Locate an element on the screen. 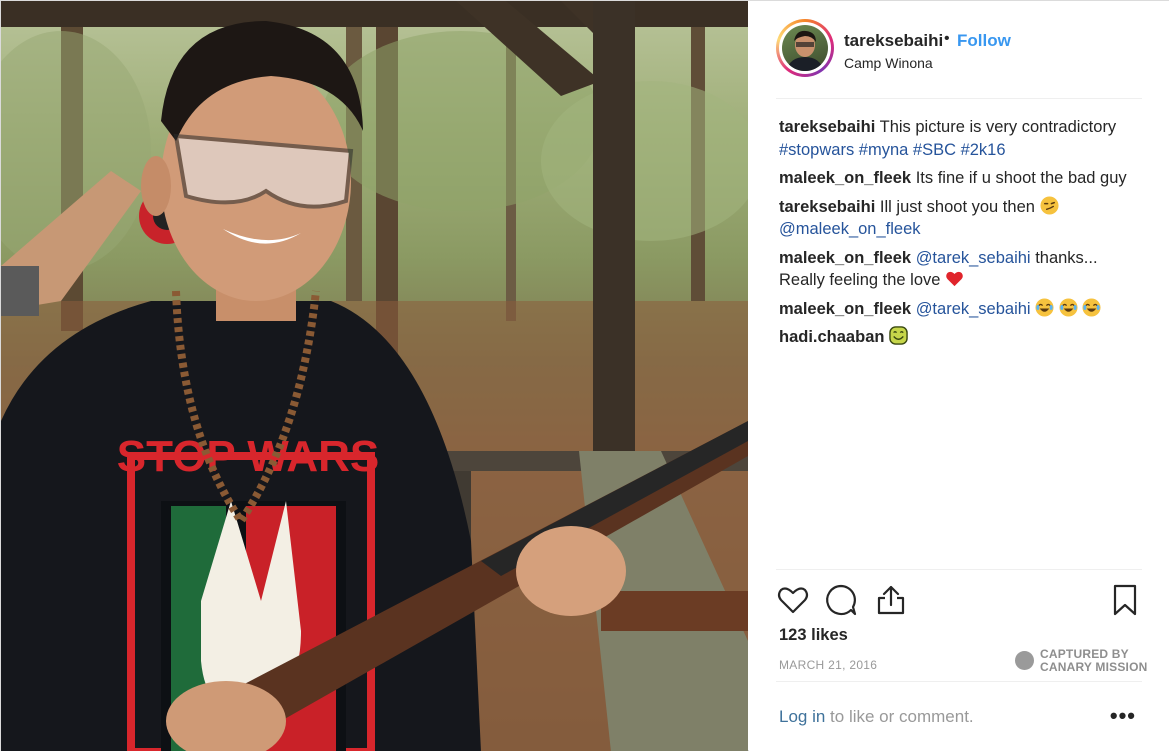 This screenshot has height=751, width=1169. watermark-line-2: CANARY MISSION is located at coordinates (1094, 667).